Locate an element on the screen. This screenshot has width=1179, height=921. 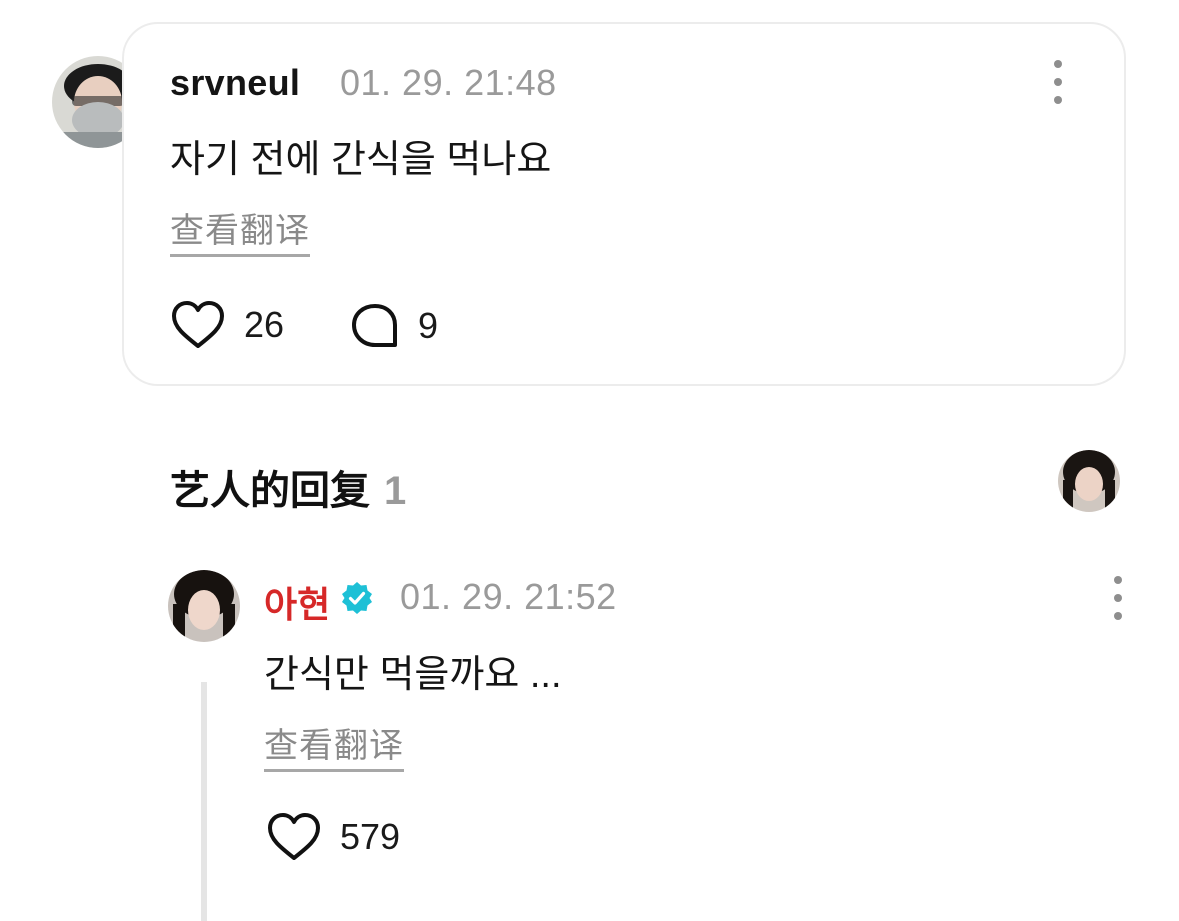
comment-like-count: 26 is located at coordinates (264, 324).